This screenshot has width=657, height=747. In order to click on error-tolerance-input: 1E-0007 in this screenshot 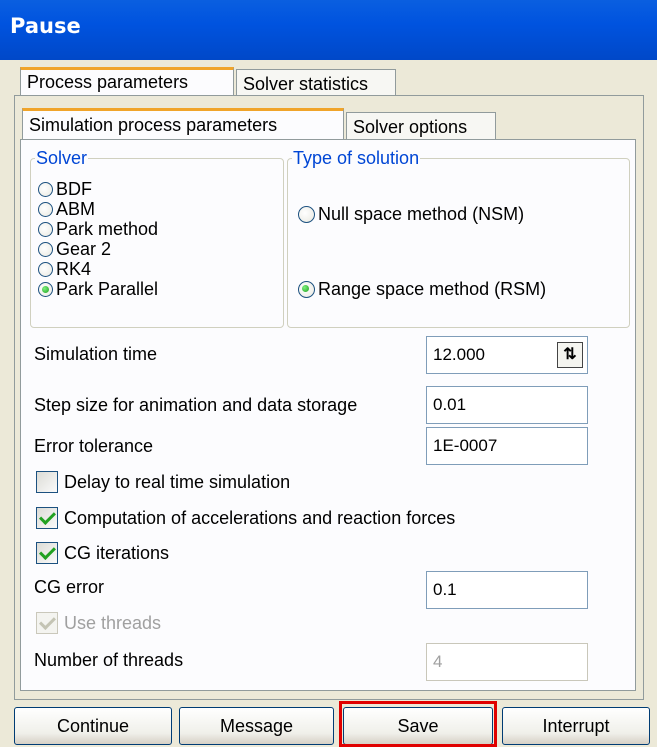, I will do `click(507, 446)`.